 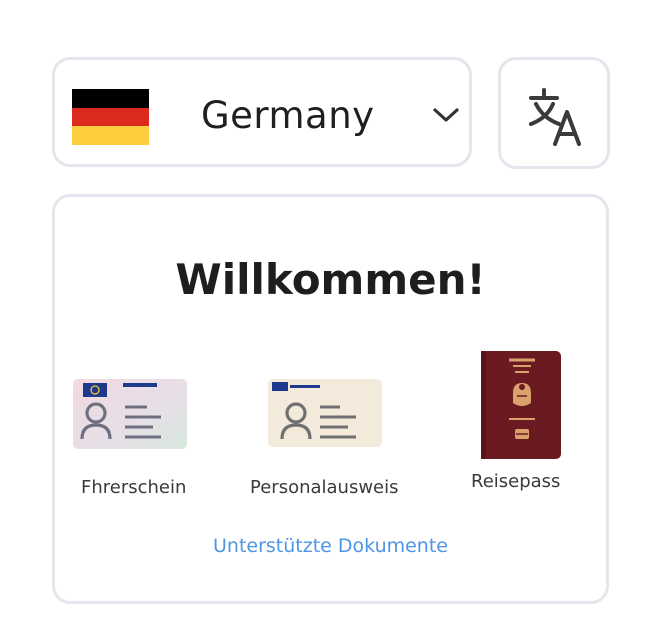 I want to click on passport-icon, so click(x=521, y=405).